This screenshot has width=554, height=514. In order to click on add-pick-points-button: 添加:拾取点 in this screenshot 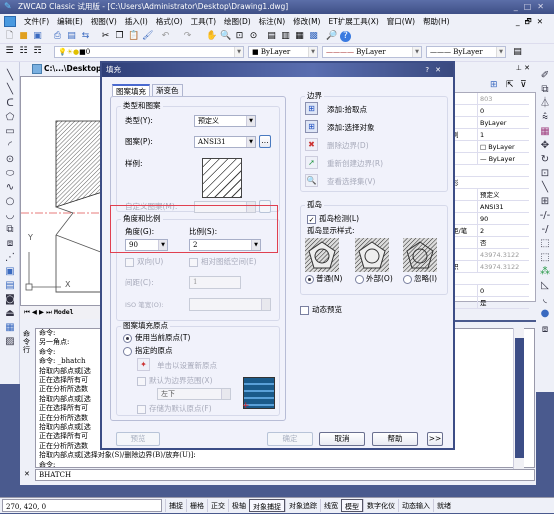, I will do `click(347, 110)`.